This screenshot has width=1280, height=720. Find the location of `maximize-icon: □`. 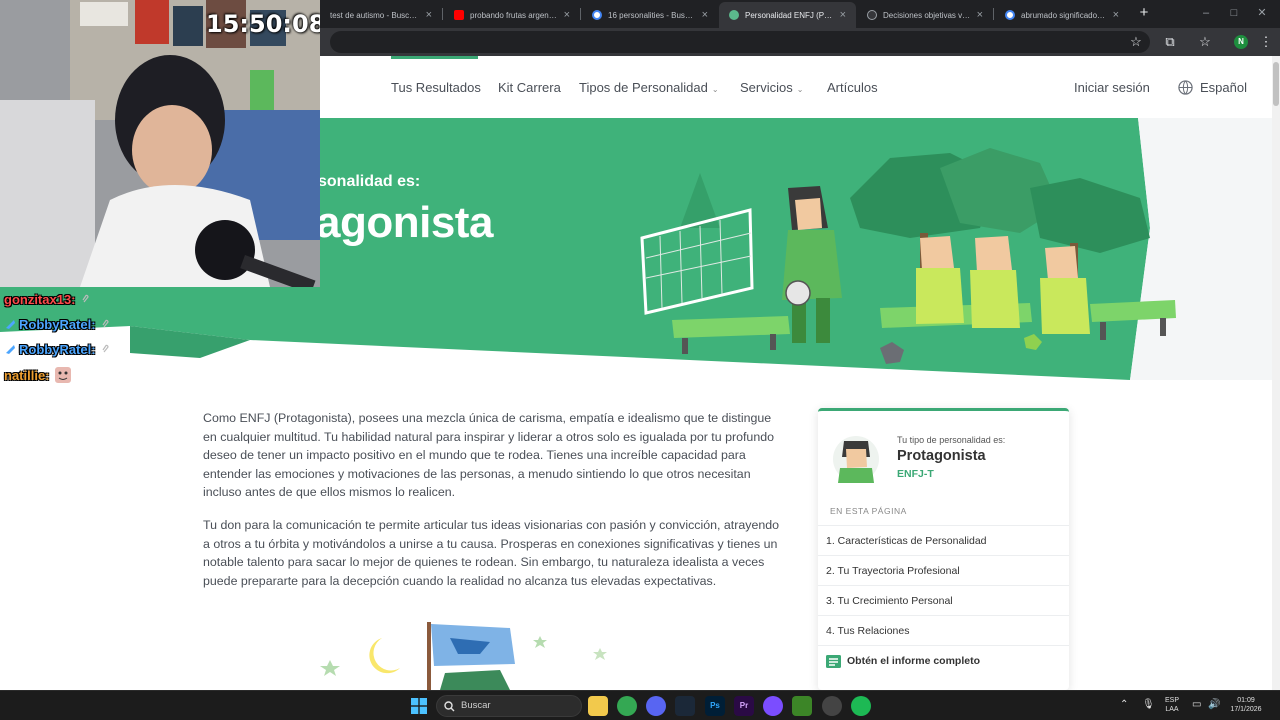

maximize-icon: □ is located at coordinates (1234, 13).